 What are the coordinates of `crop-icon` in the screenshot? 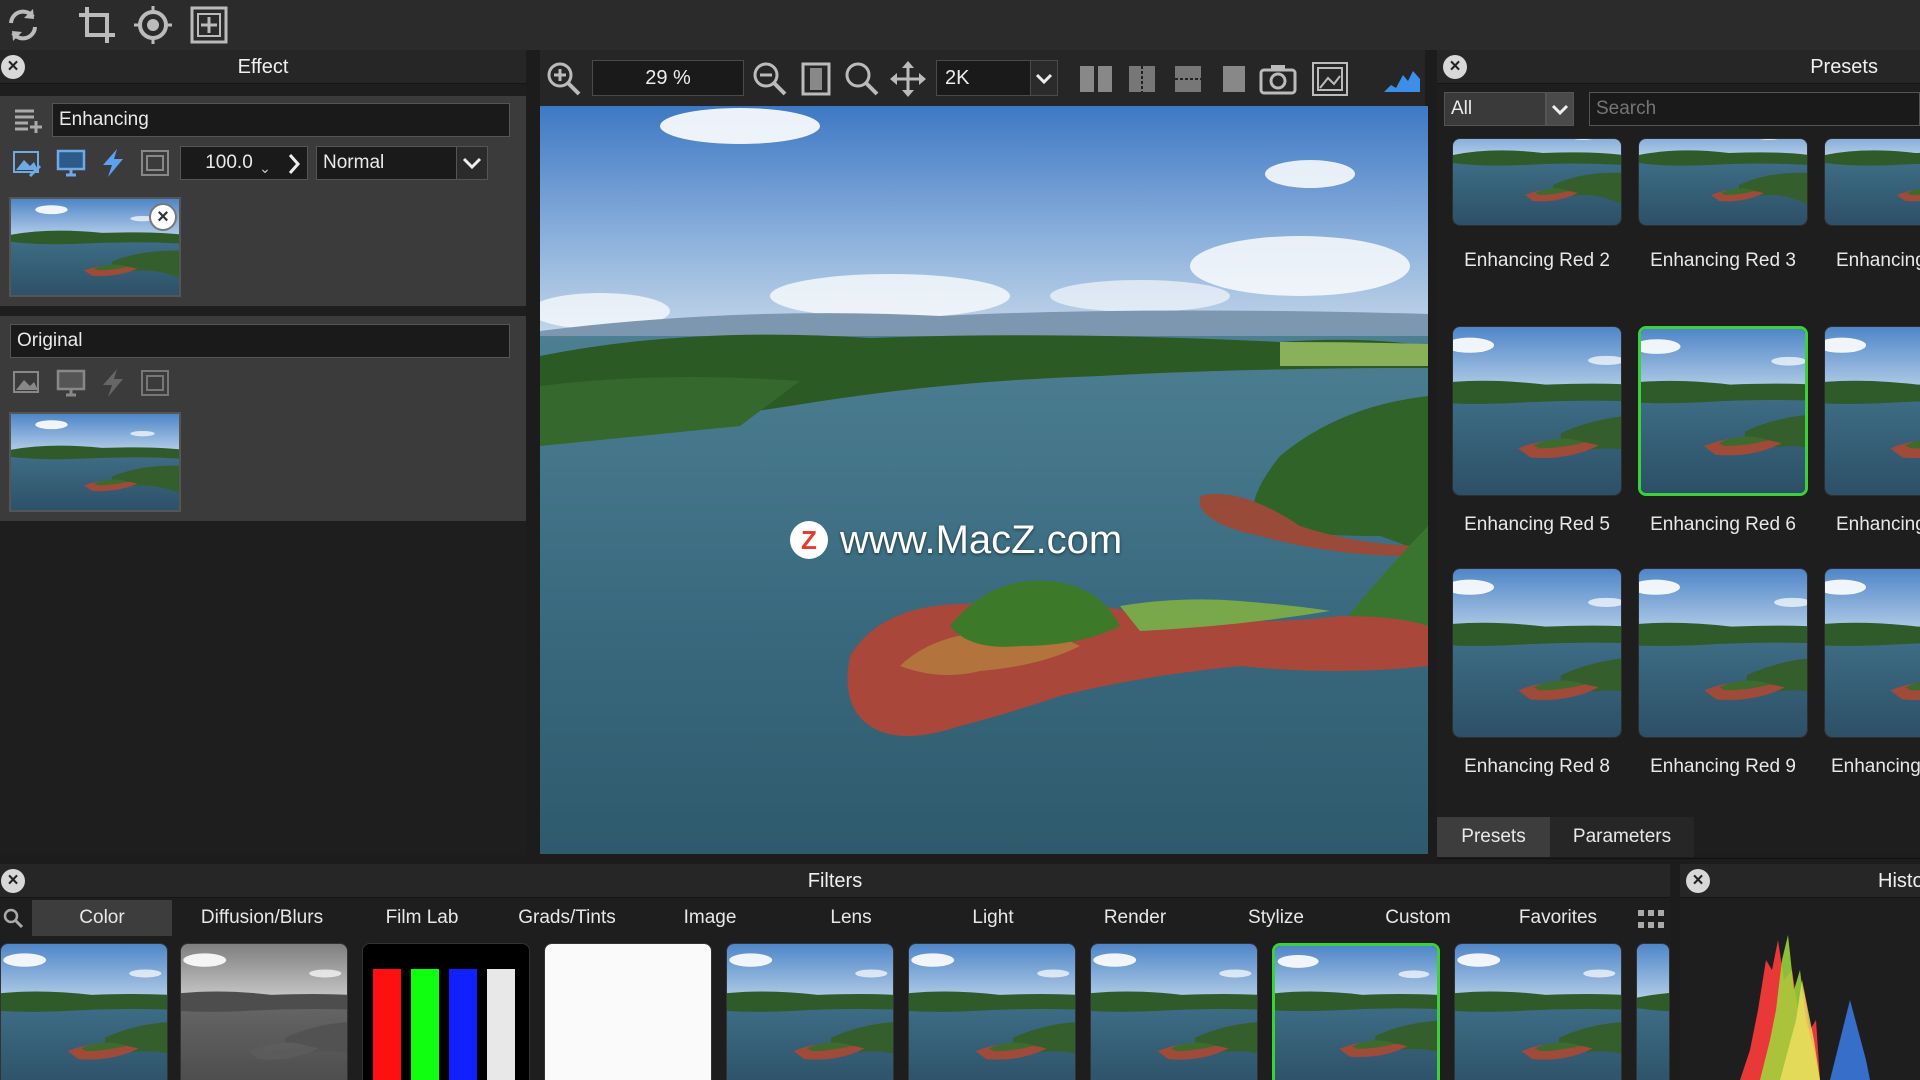 It's located at (97, 25).